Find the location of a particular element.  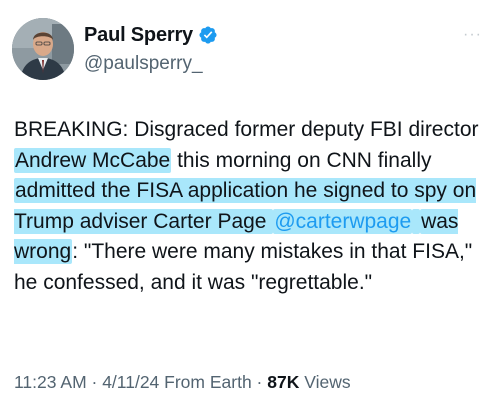

views-count: 87K is located at coordinates (283, 382).